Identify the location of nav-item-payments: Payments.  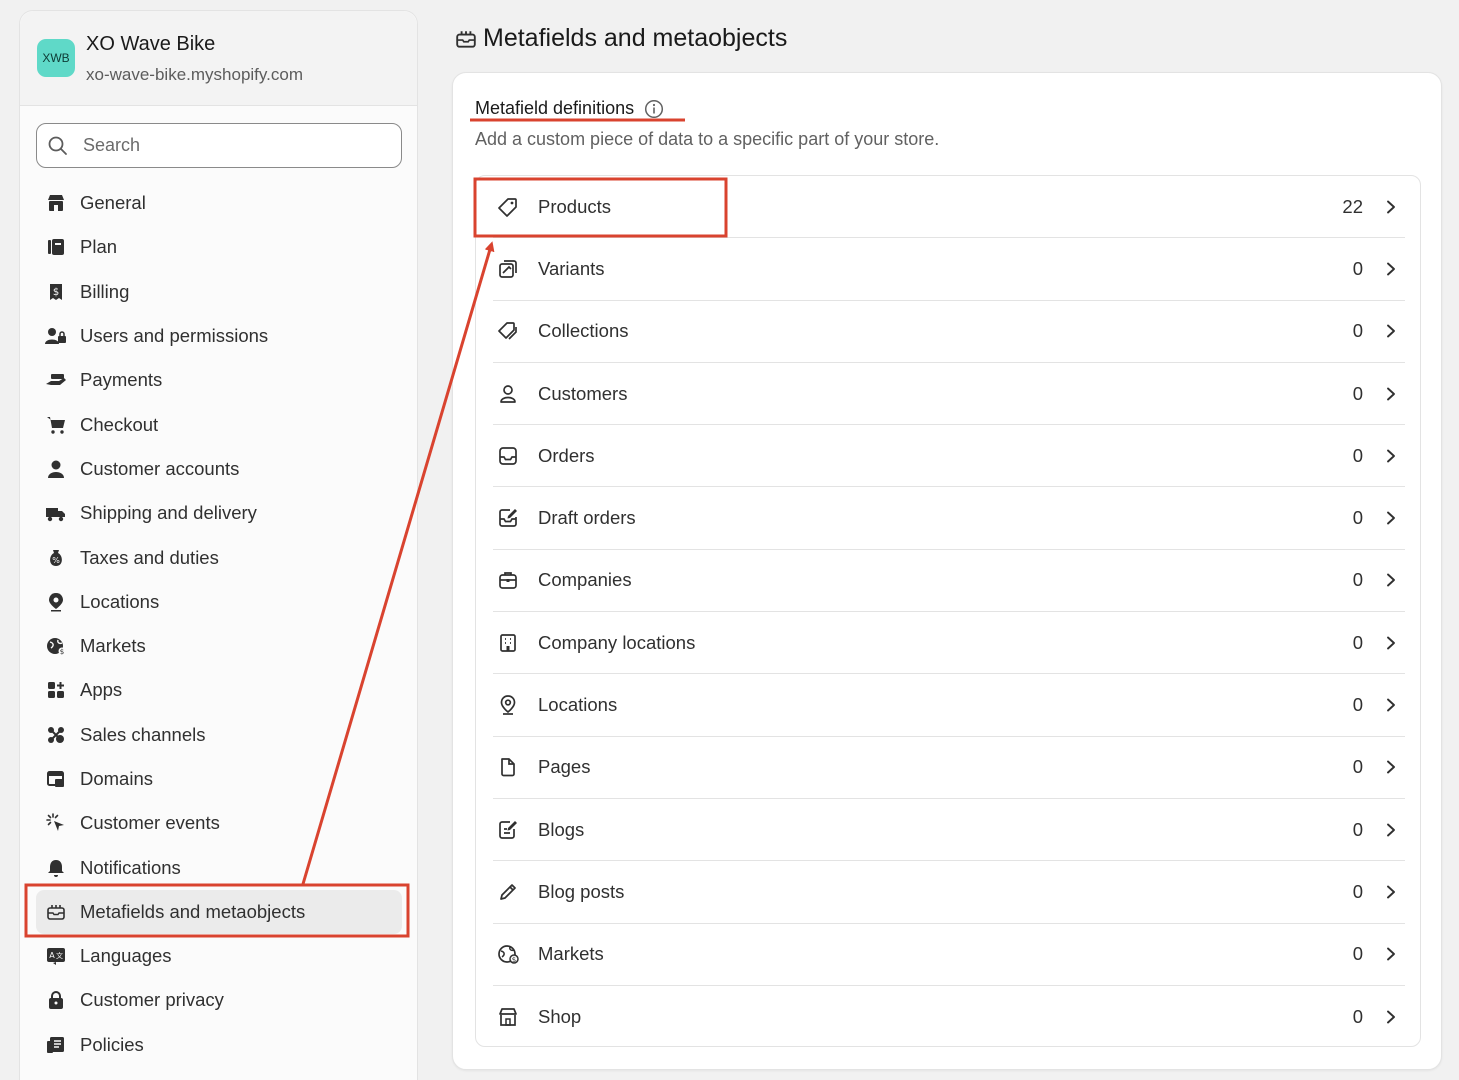
(219, 380).